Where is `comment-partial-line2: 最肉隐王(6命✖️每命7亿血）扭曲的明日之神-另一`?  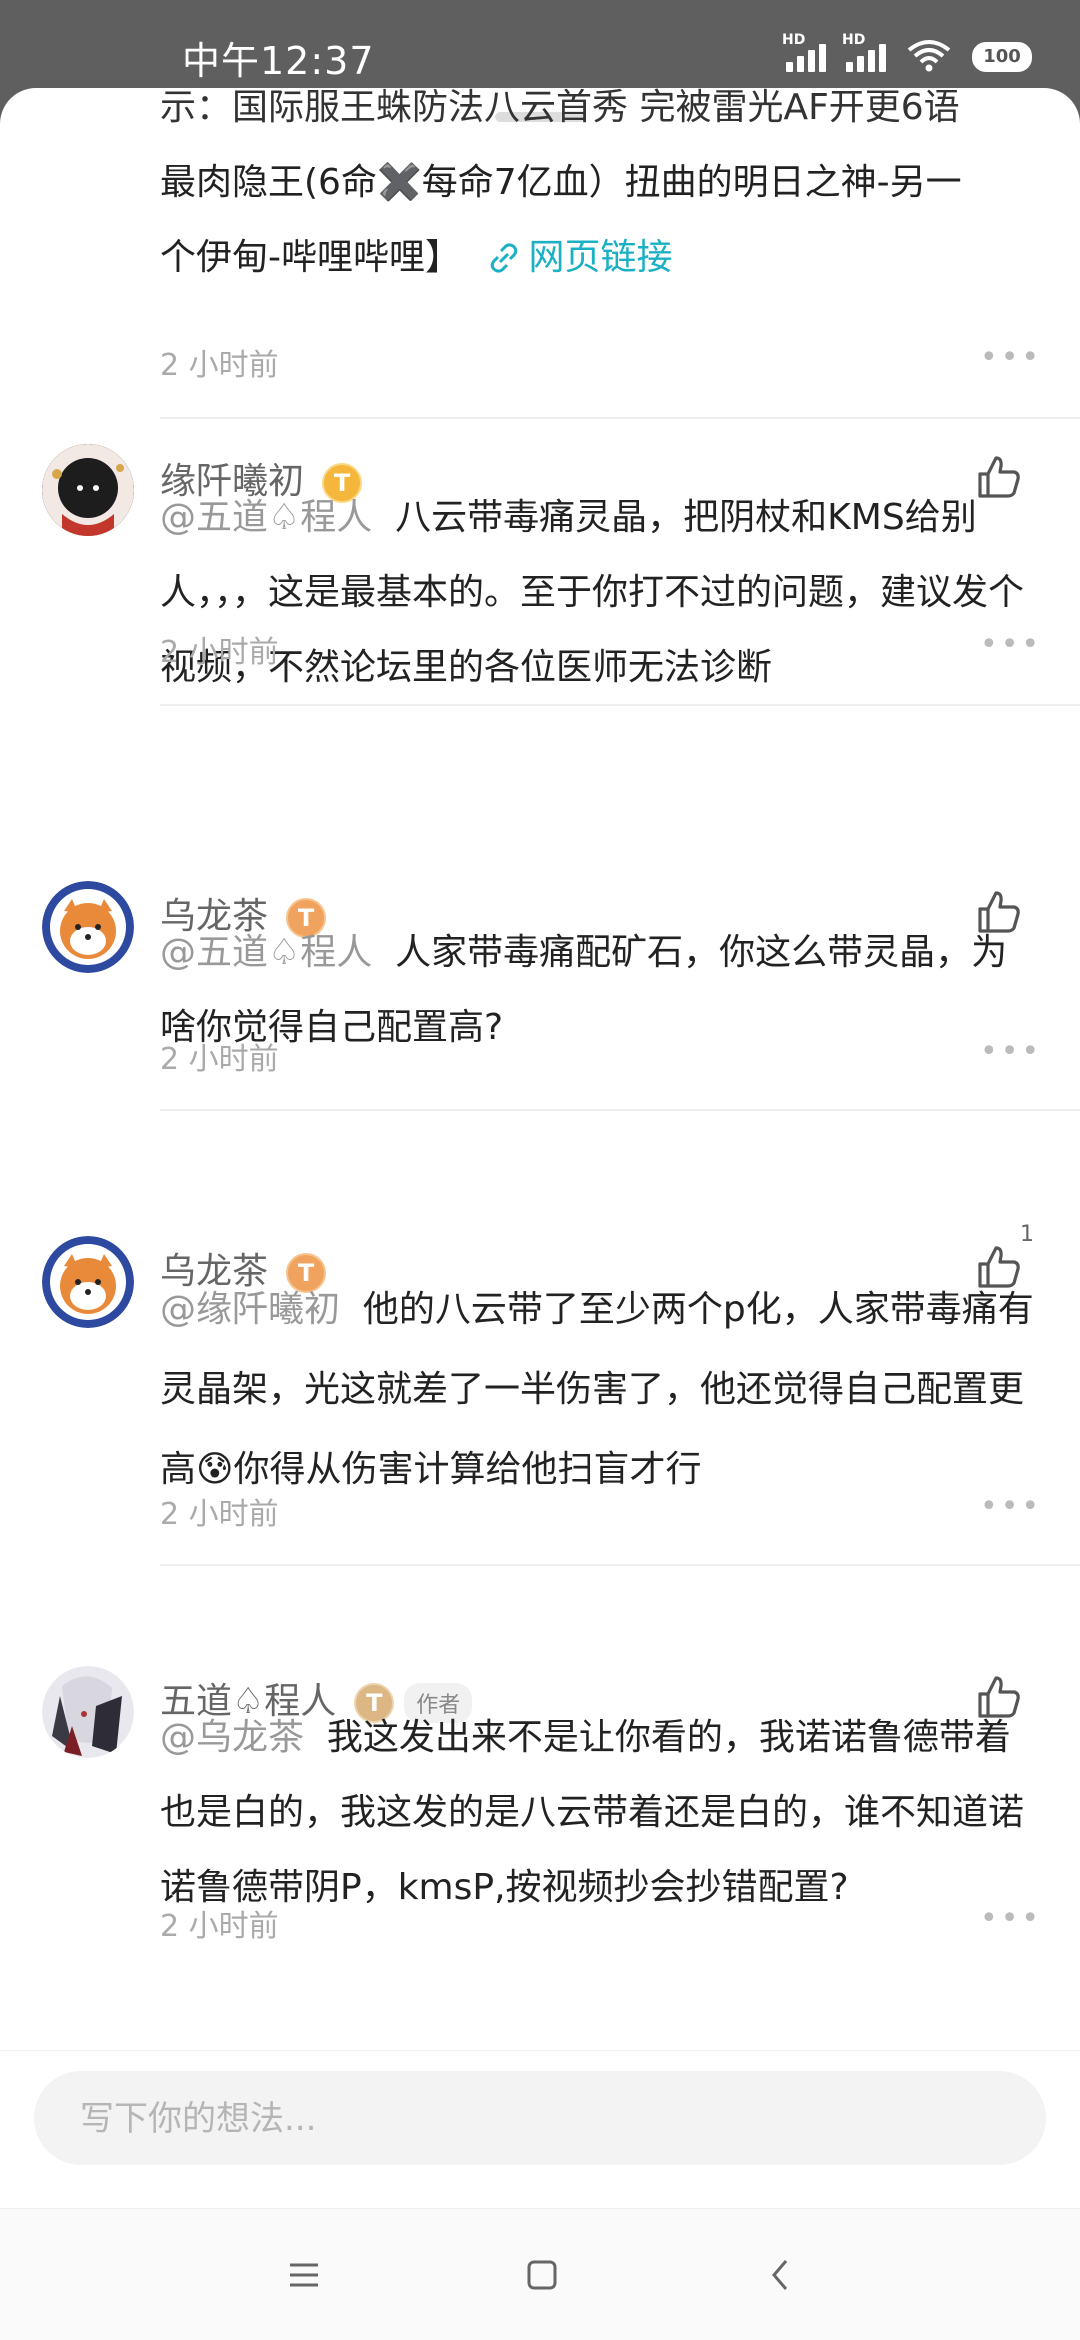
comment-partial-line2: 最肉隐王(6命✖️每命7亿血）扭曲的明日之神-另一 is located at coordinates (561, 182).